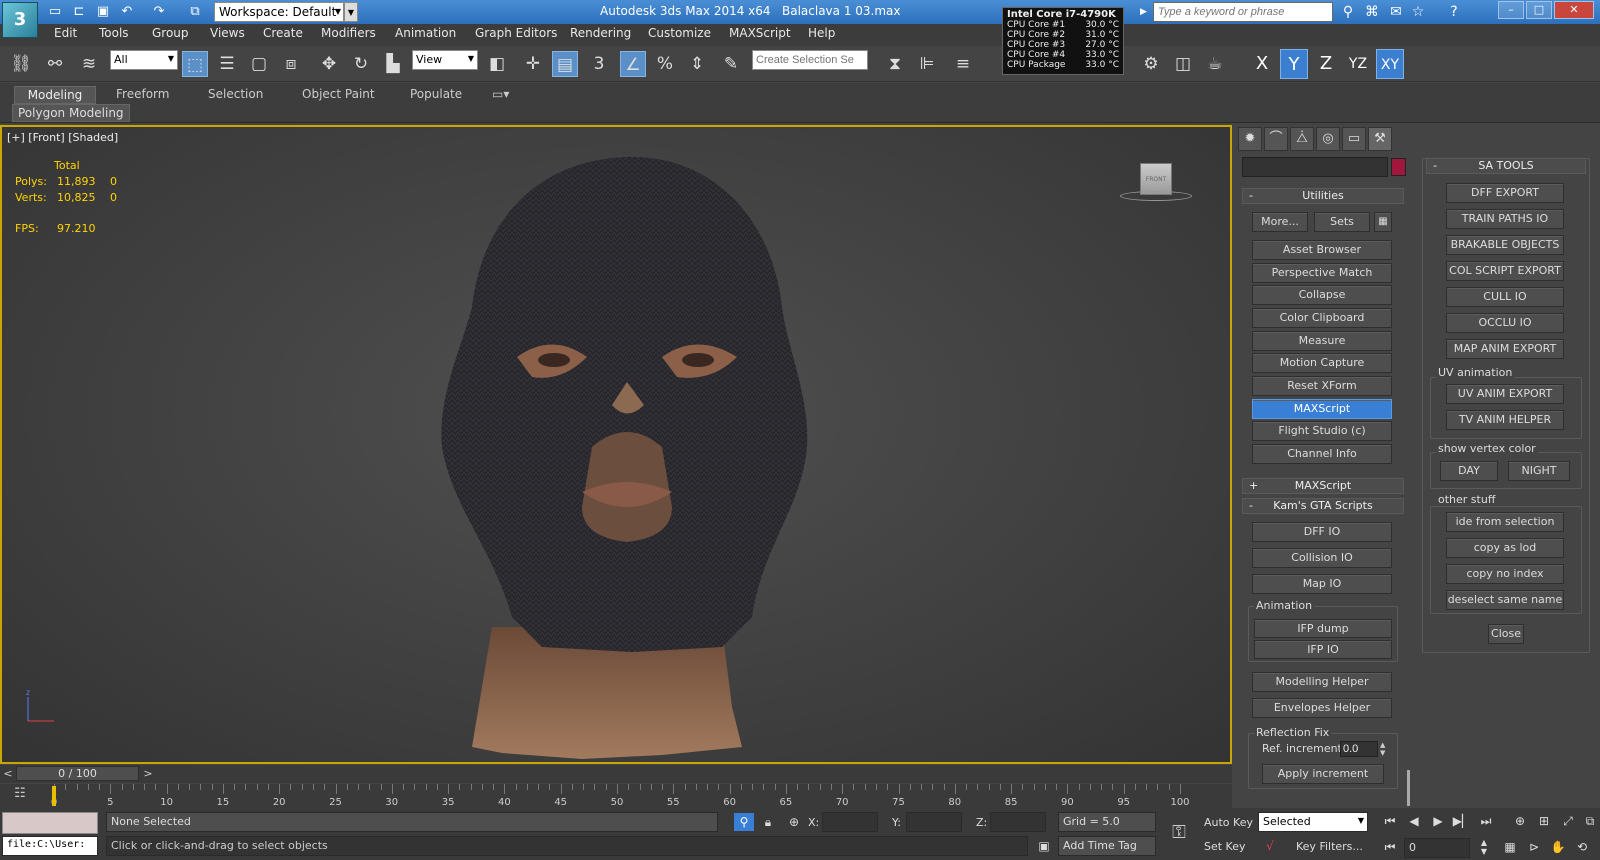 Image resolution: width=1600 pixels, height=860 pixels. Describe the element at coordinates (20, 20) in the screenshot. I see `app-menu-logo: 3` at that location.